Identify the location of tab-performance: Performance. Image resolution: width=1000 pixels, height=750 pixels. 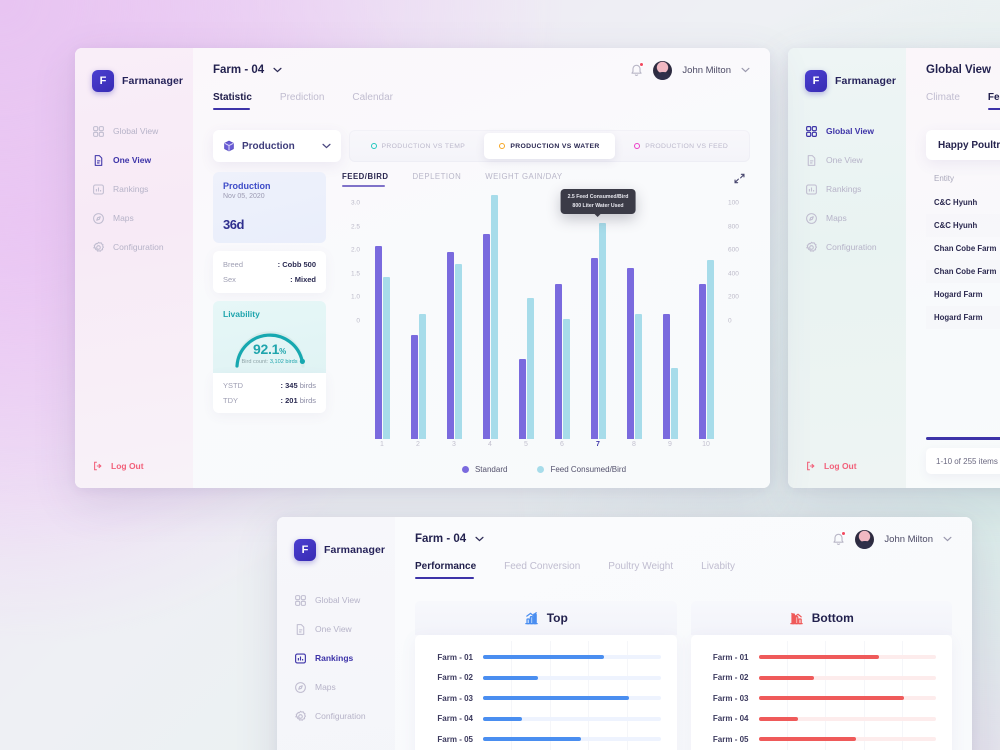
(445, 570).